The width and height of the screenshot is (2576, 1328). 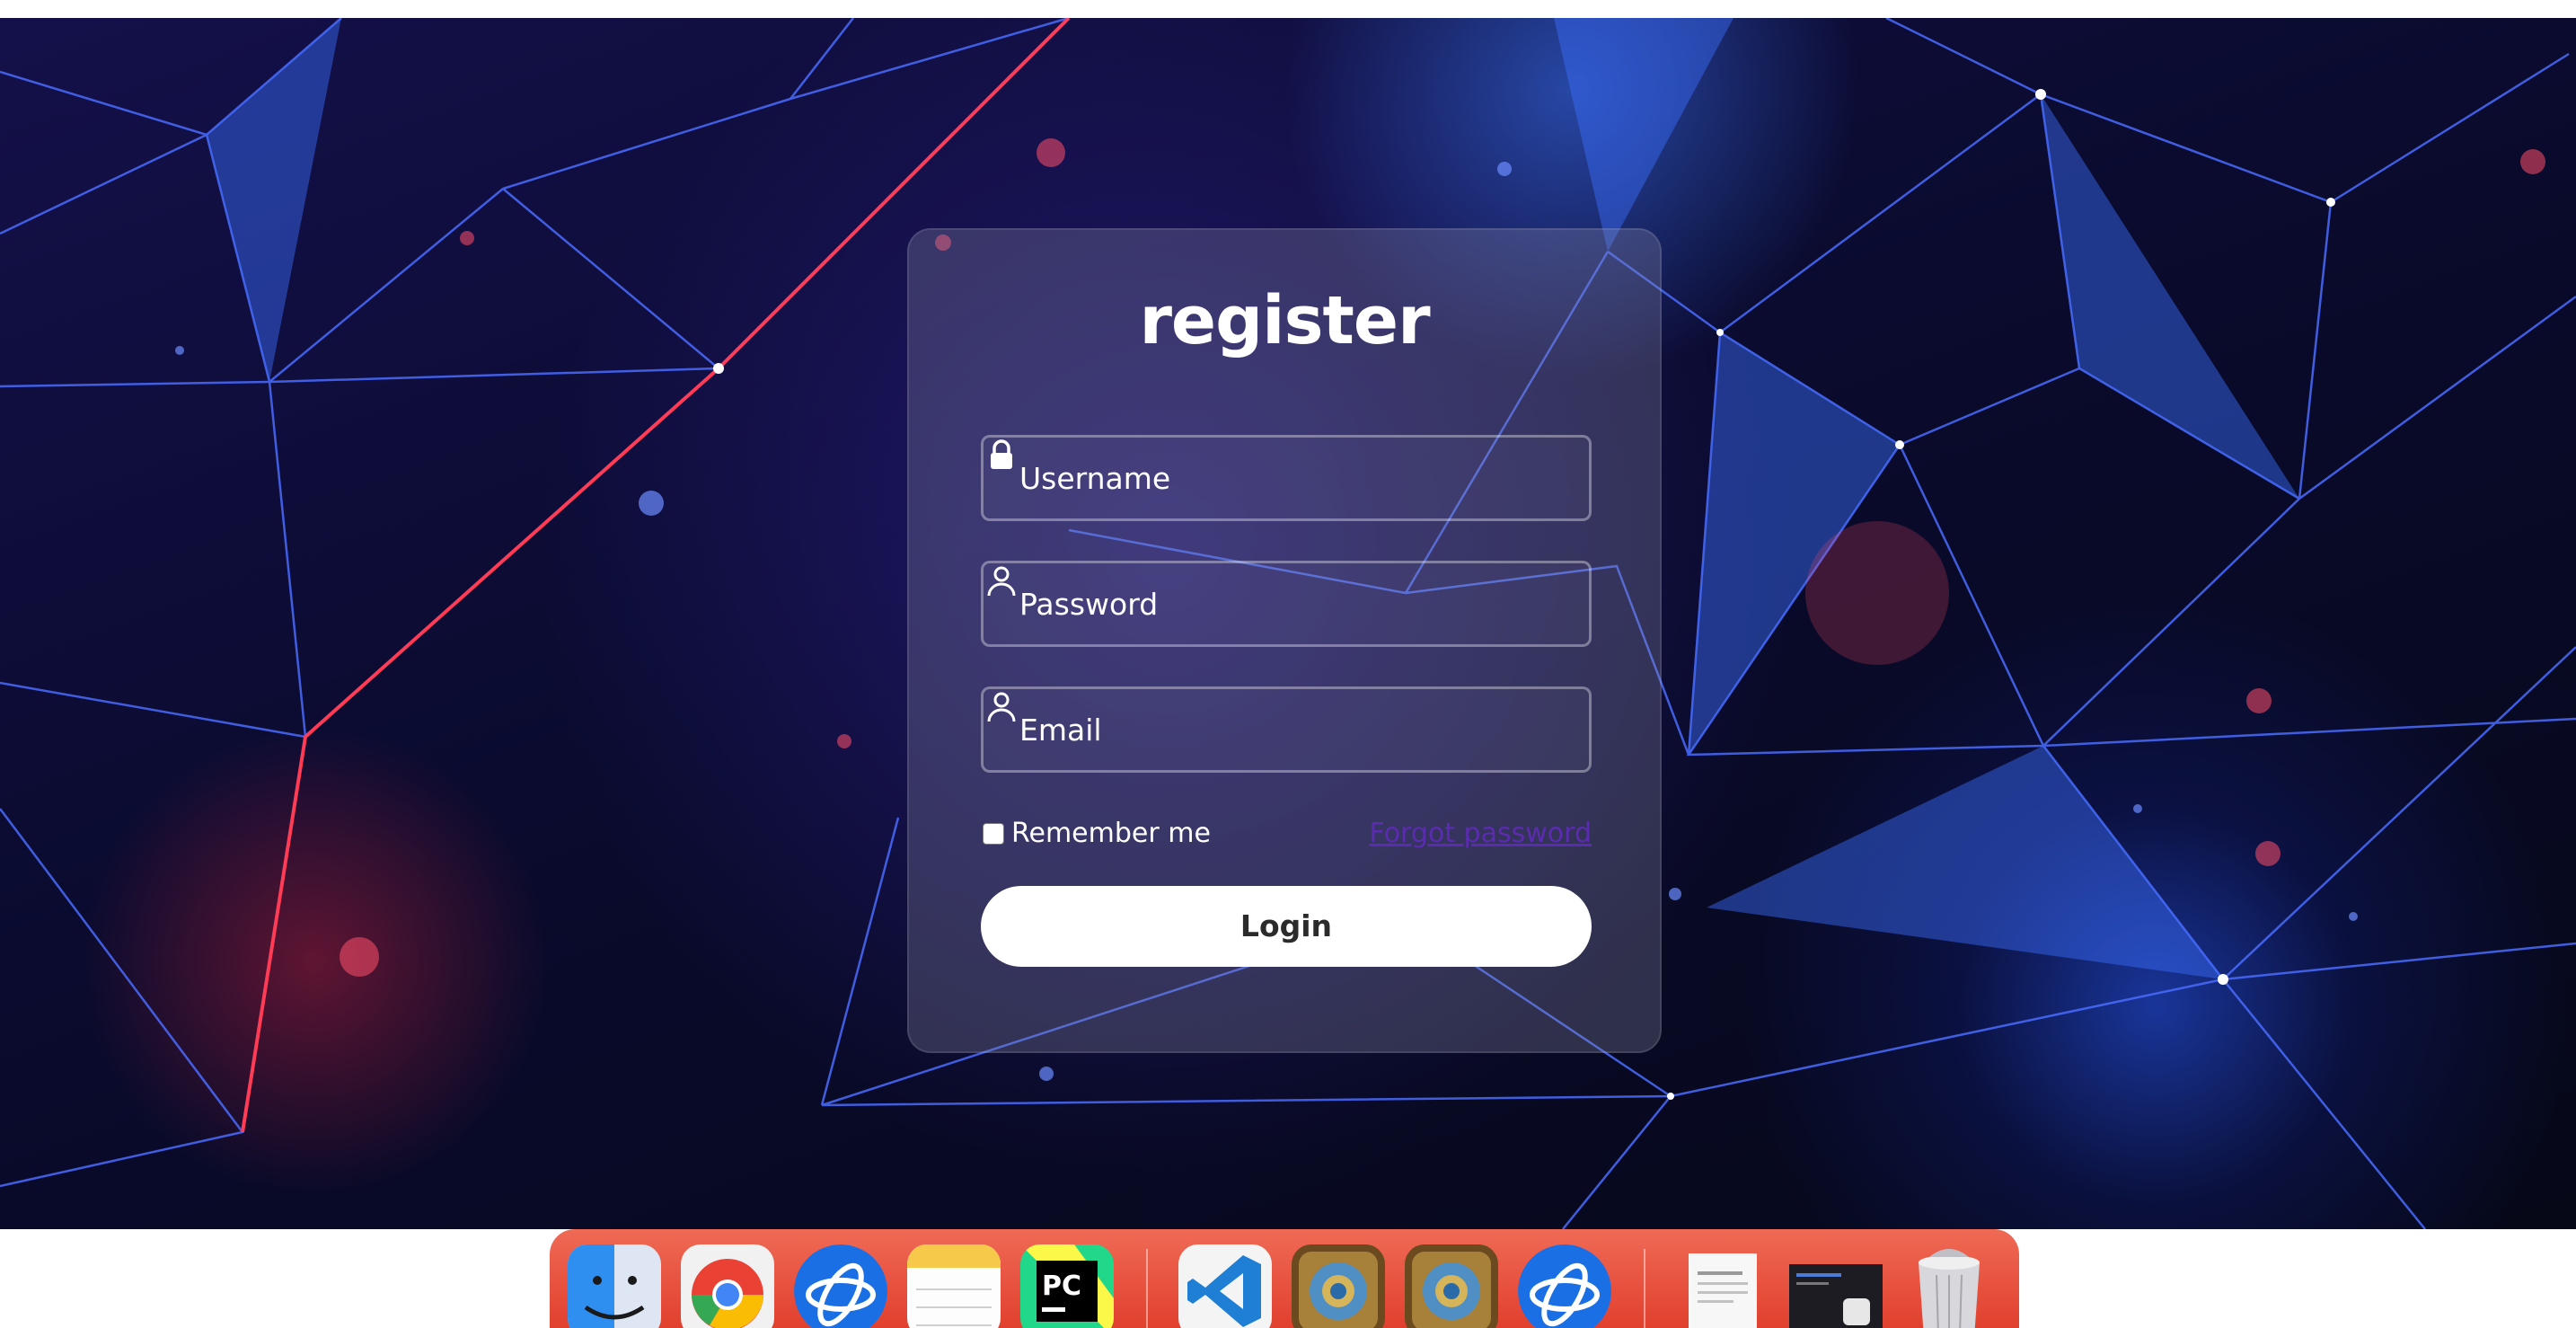 What do you see at coordinates (993, 834) in the screenshot?
I see `remember-checkbox` at bounding box center [993, 834].